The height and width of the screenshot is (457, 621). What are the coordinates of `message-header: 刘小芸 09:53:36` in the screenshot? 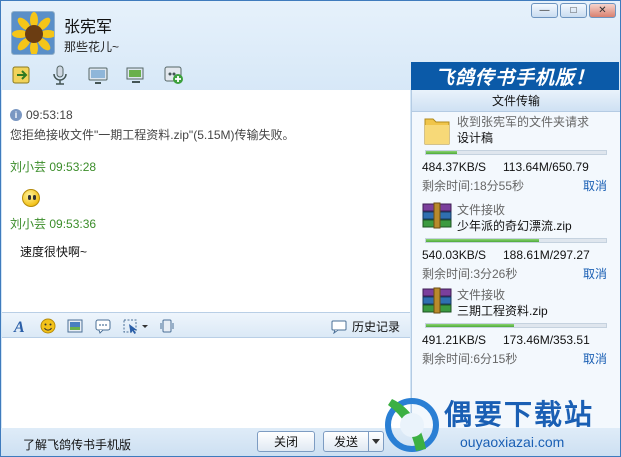 It's located at (53, 223).